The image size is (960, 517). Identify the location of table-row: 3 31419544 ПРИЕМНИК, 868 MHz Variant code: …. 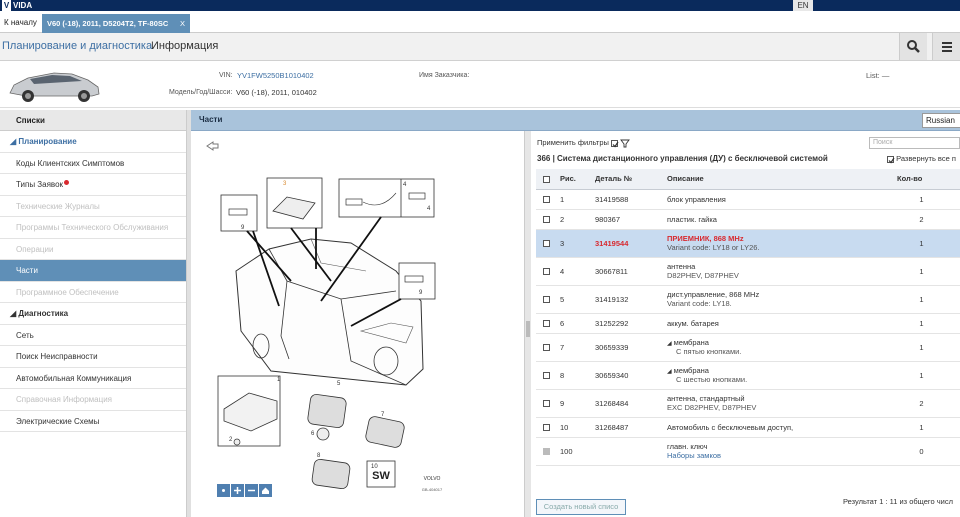
(748, 243).